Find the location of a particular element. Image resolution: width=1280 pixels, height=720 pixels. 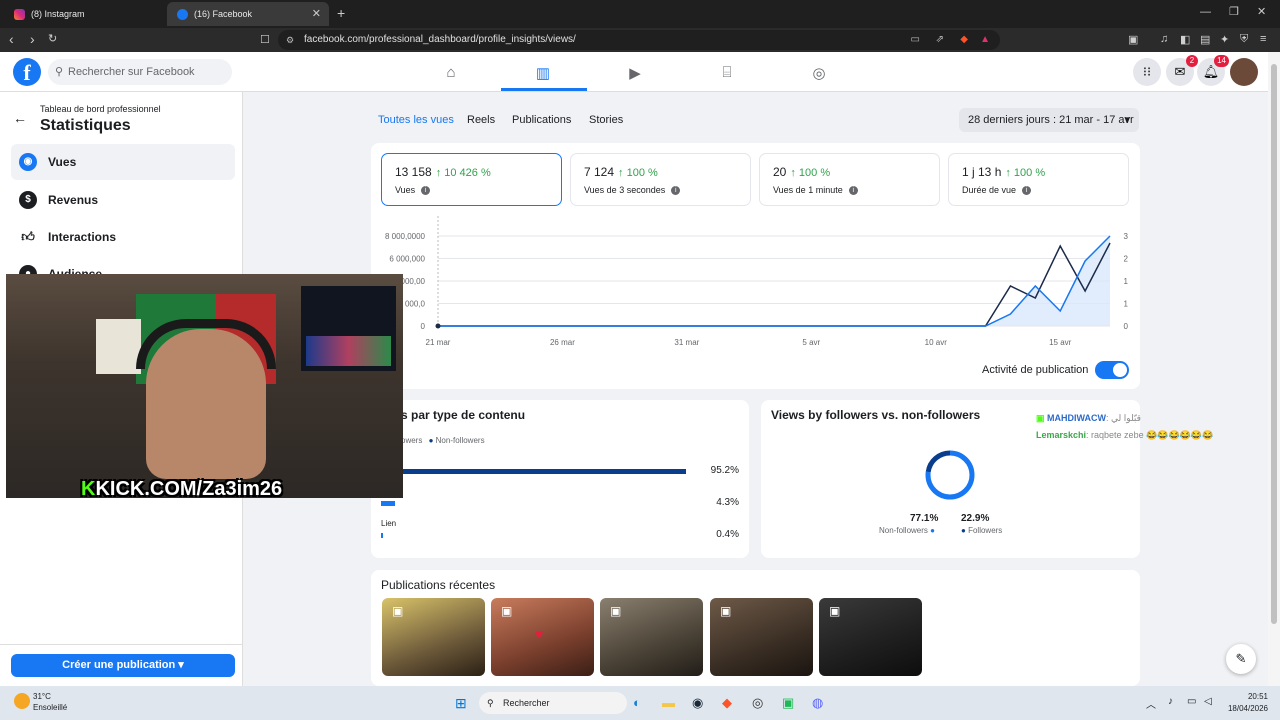

screenshot-icon: ▣ is located at coordinates (1133, 39).